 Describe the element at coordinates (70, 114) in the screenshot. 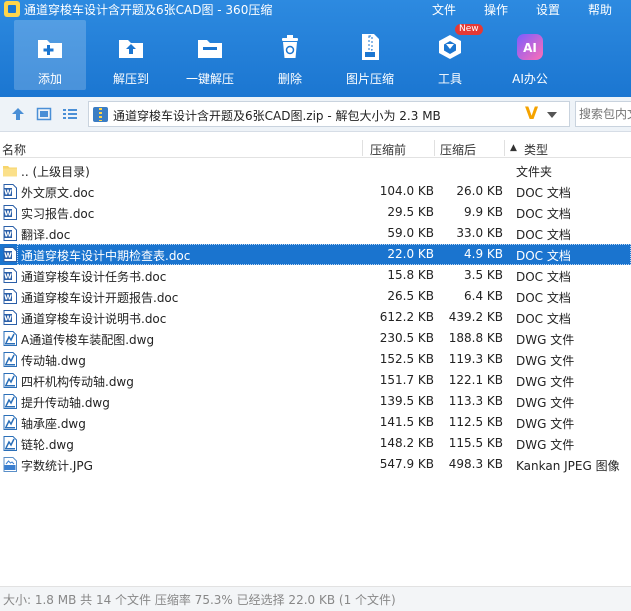

I see `list-view-icon` at that location.